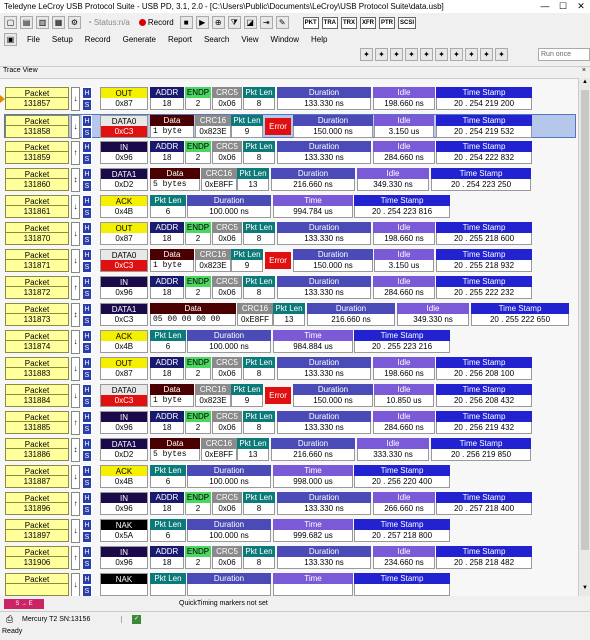 This screenshot has height=640, width=590. What do you see at coordinates (186, 22) in the screenshot?
I see `stop-icon: ■` at bounding box center [186, 22].